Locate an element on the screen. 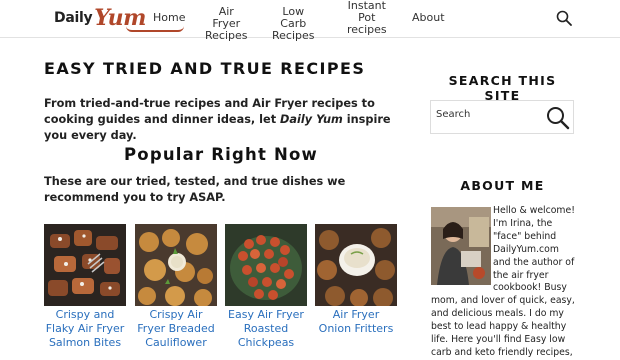  recipe-card-onion-fritters: Air Fryer Onion Fritters is located at coordinates (356, 280).